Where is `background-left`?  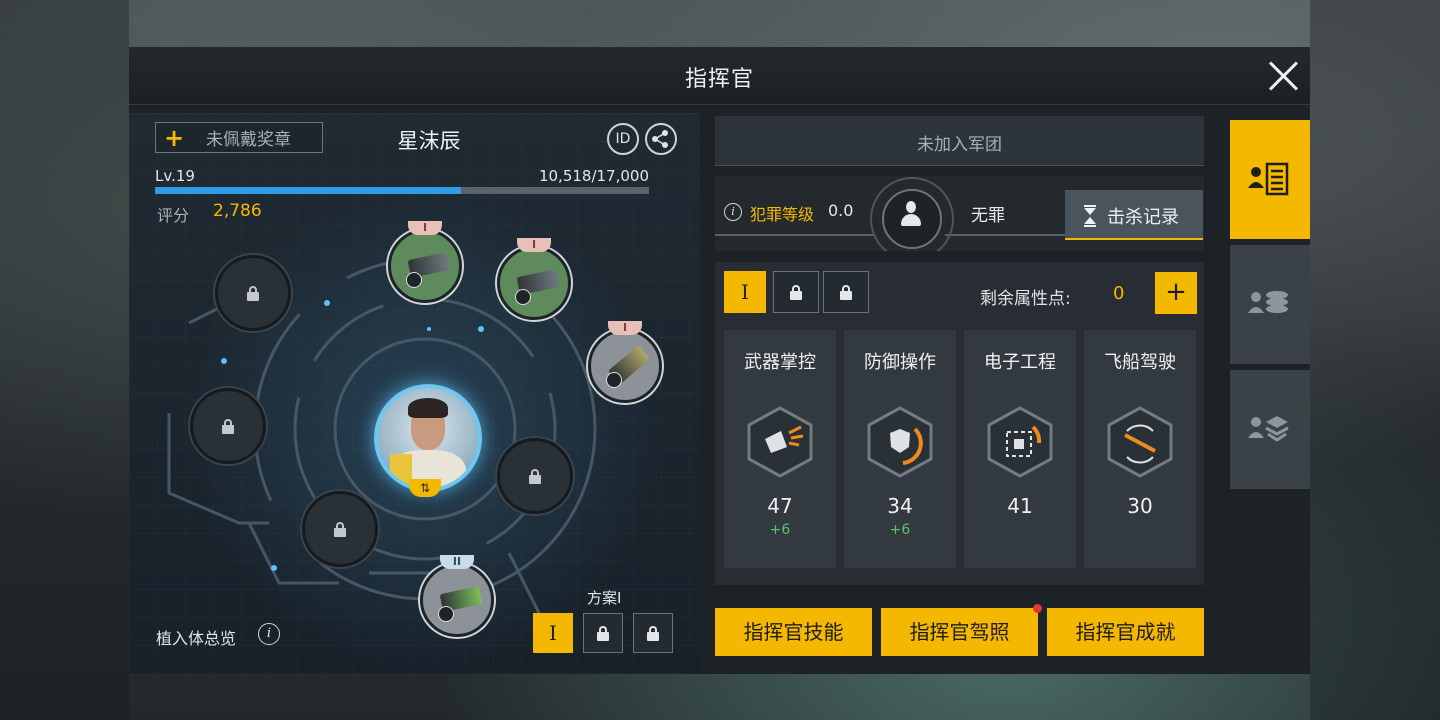
background-left is located at coordinates (64, 360).